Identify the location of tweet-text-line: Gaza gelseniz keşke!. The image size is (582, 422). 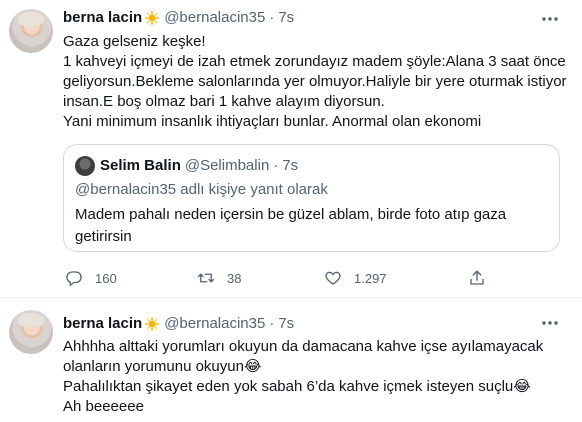
(134, 41).